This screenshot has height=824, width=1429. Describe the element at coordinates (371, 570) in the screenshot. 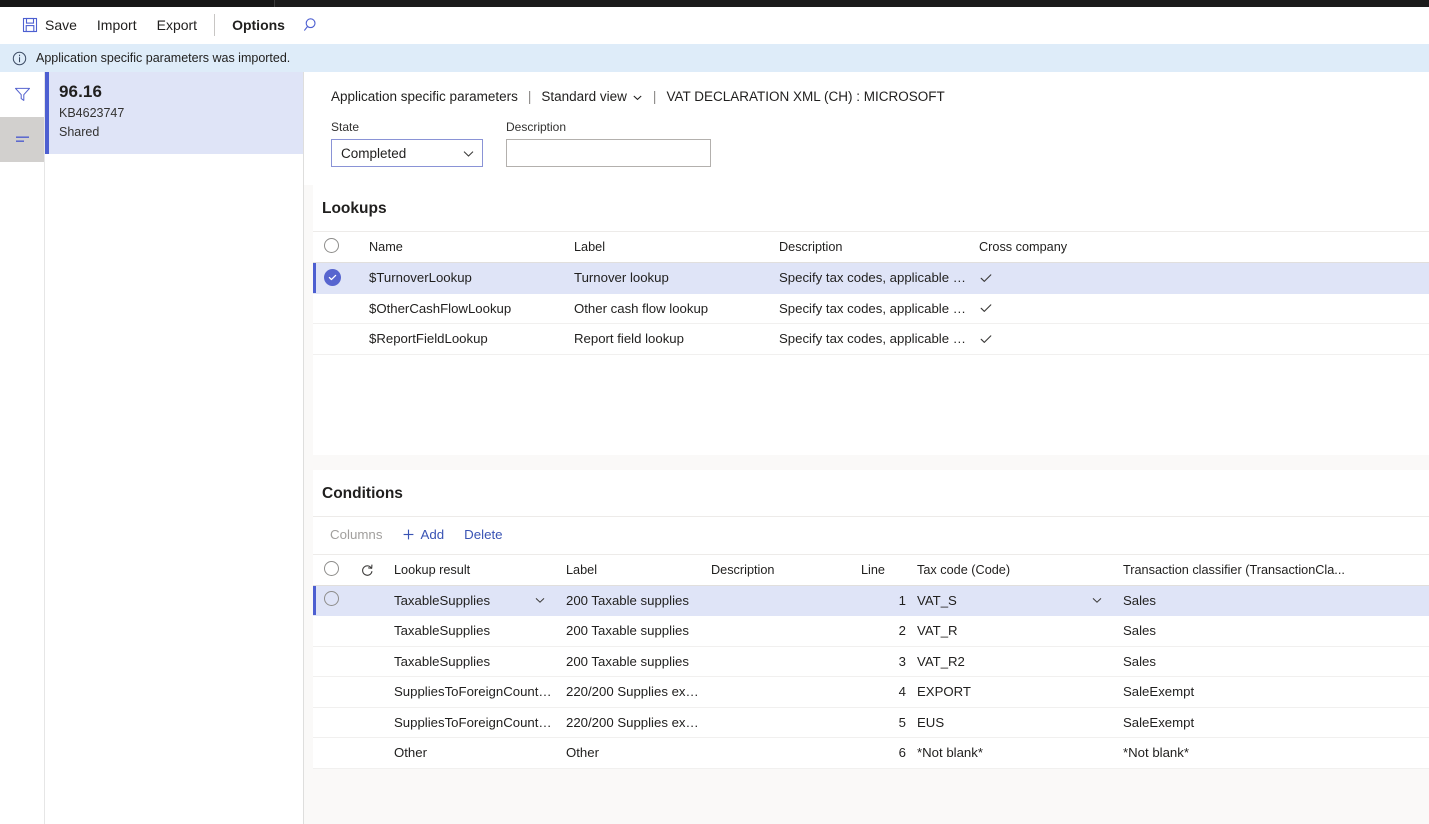

I see `refresh-icon` at that location.